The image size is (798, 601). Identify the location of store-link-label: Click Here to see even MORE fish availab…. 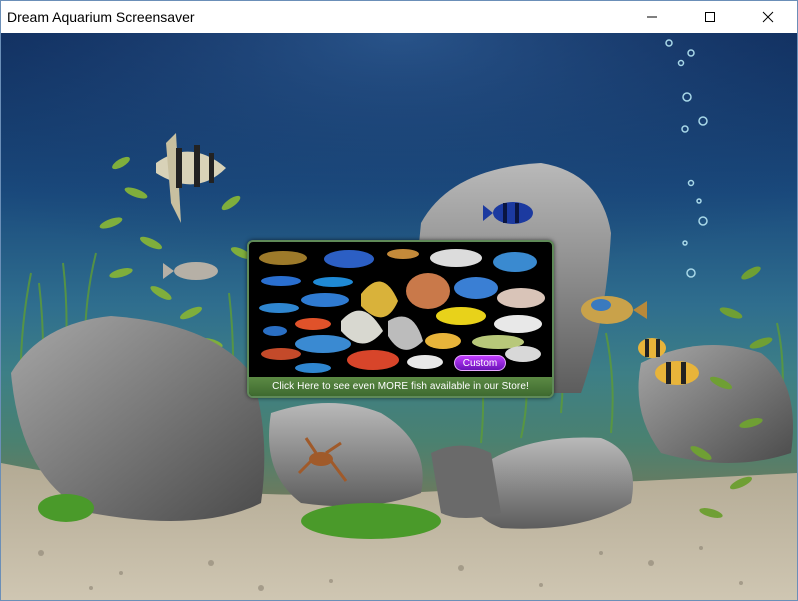
(400, 386).